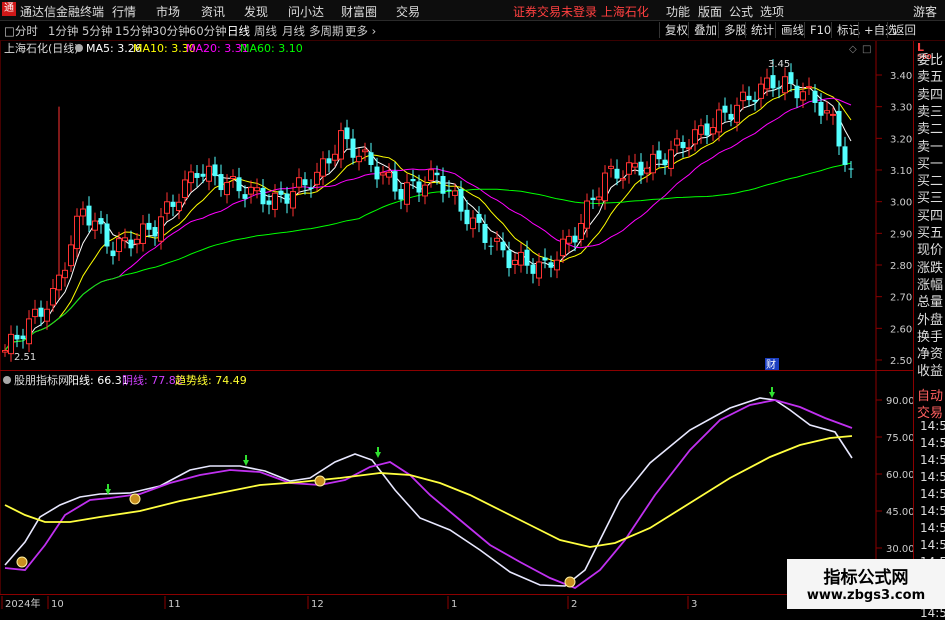 This screenshot has width=945, height=620. What do you see at coordinates (901, 76) in the screenshot?
I see `price-tick: 3.40` at bounding box center [901, 76].